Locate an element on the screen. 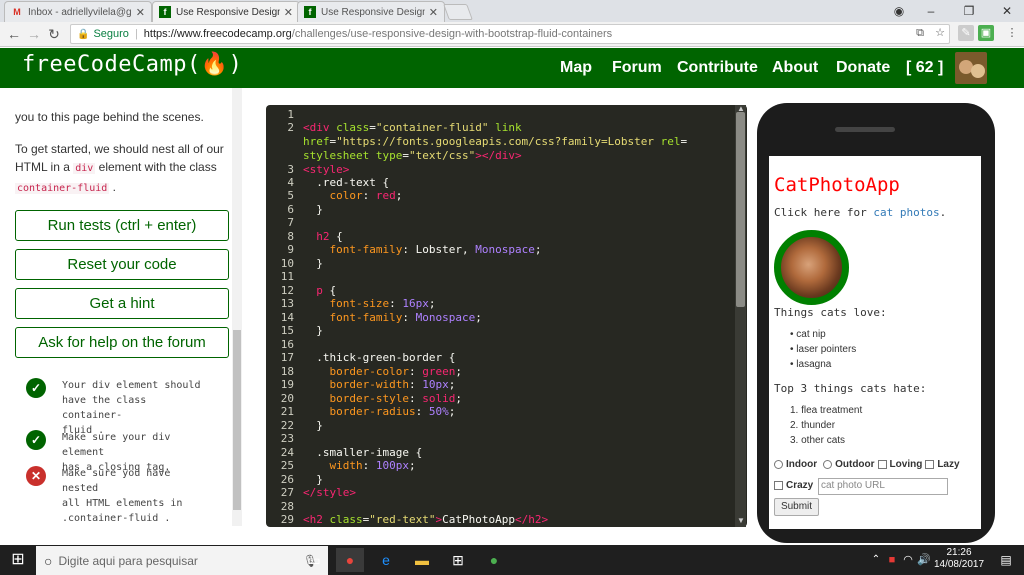 This screenshot has height=575, width=1024. reload-icon: ↻ is located at coordinates (54, 34).